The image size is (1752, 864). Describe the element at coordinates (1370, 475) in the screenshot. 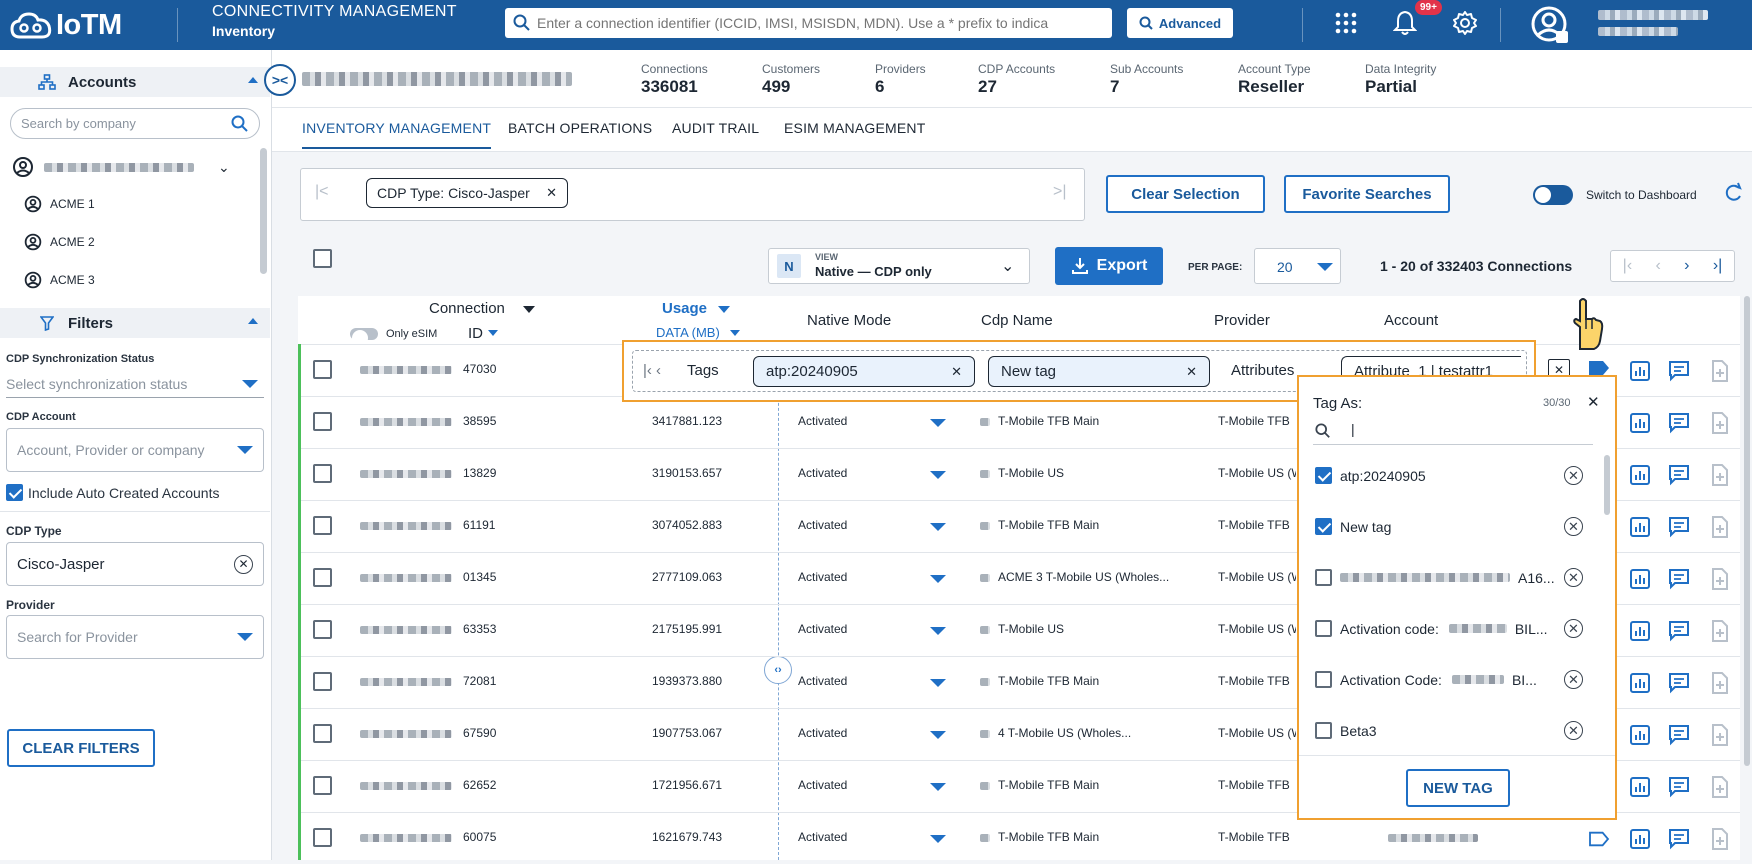

I see `tag-option: atp:20240905` at that location.